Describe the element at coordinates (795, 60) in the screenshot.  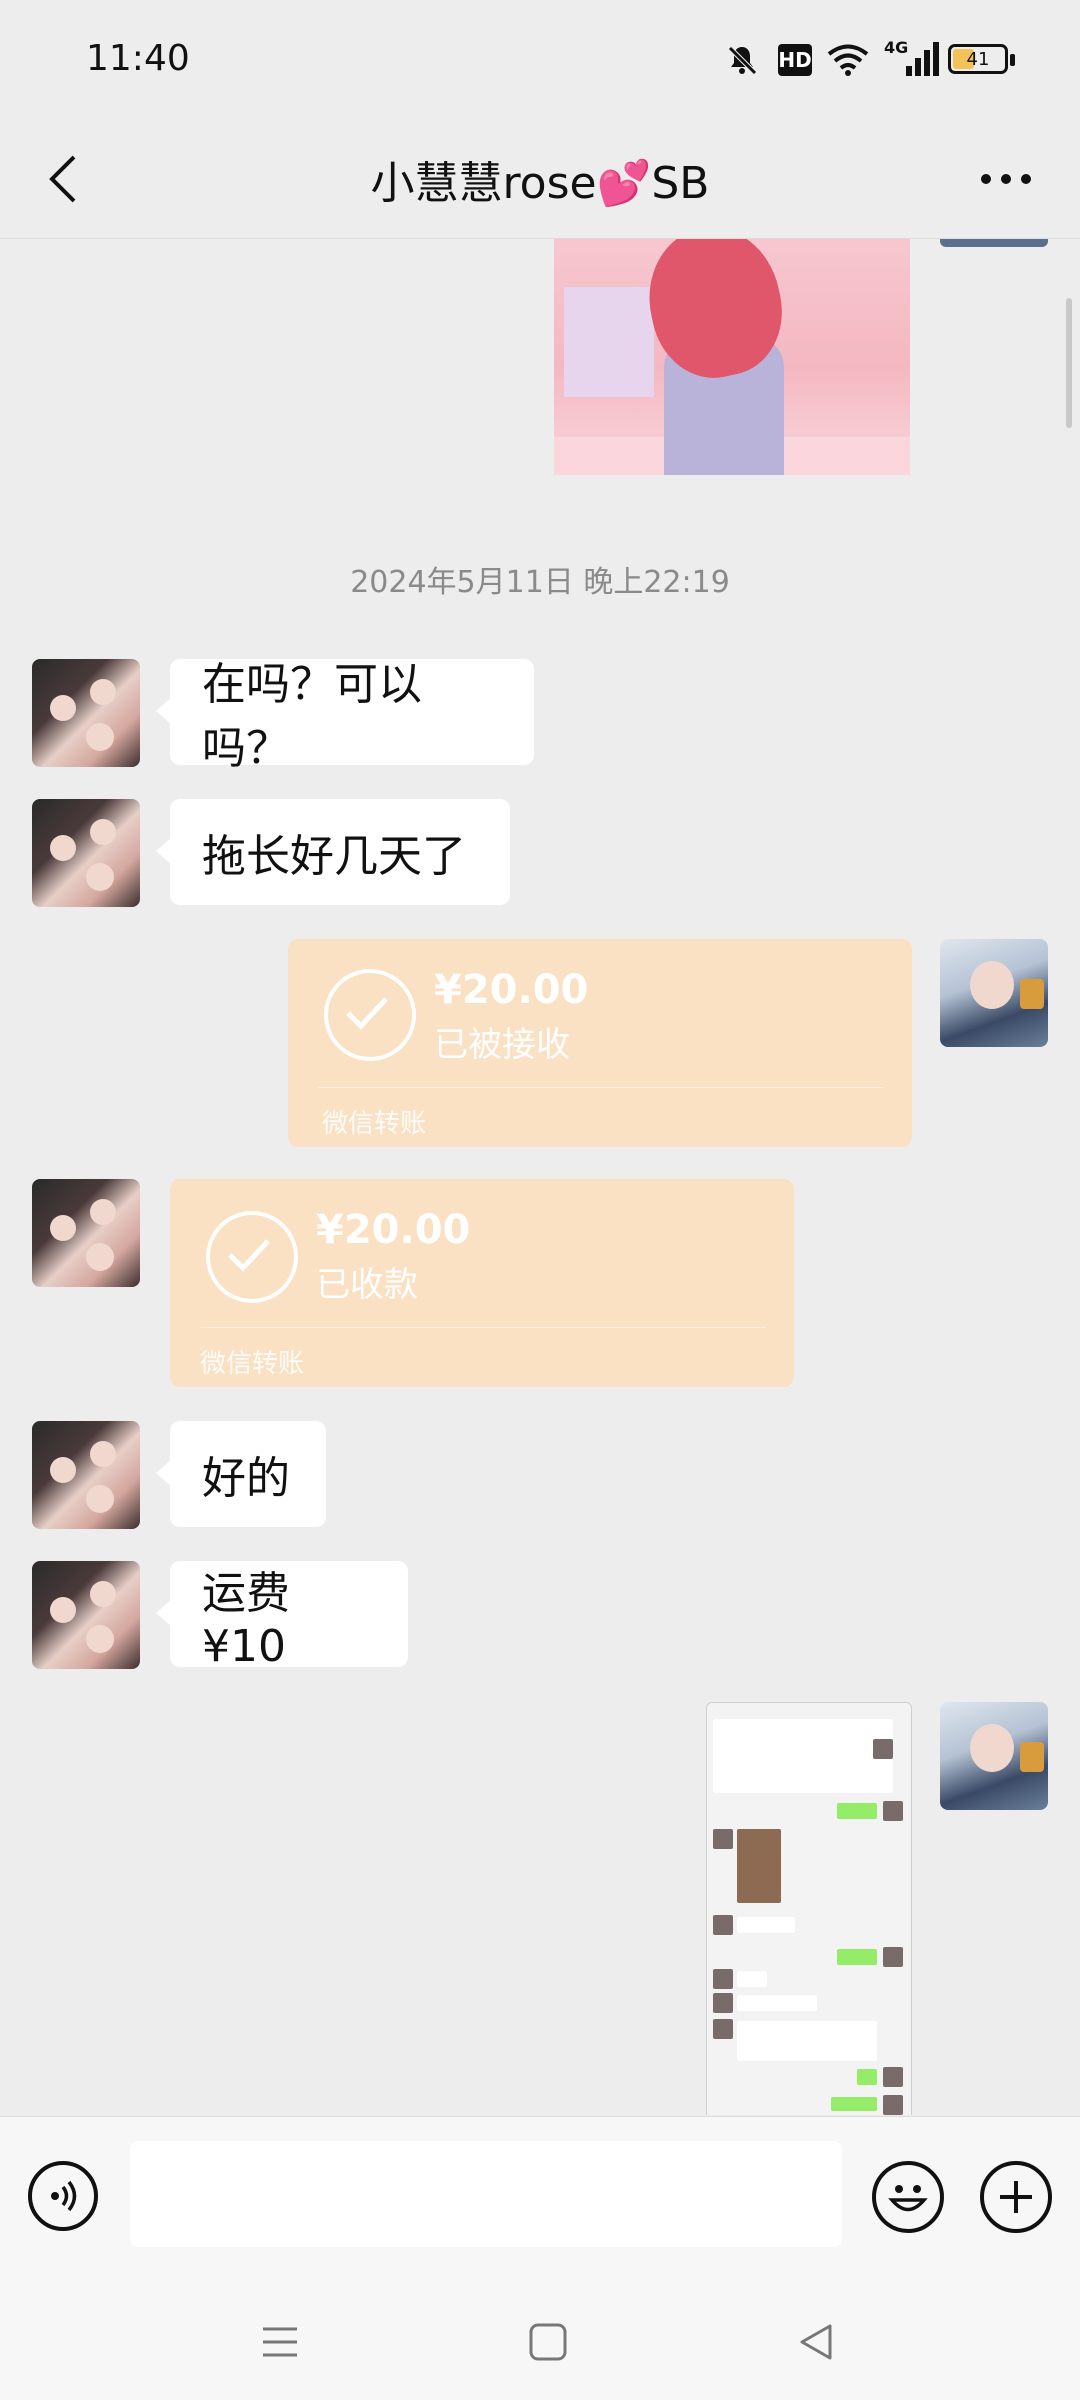
I see `hd-icon: HD` at that location.